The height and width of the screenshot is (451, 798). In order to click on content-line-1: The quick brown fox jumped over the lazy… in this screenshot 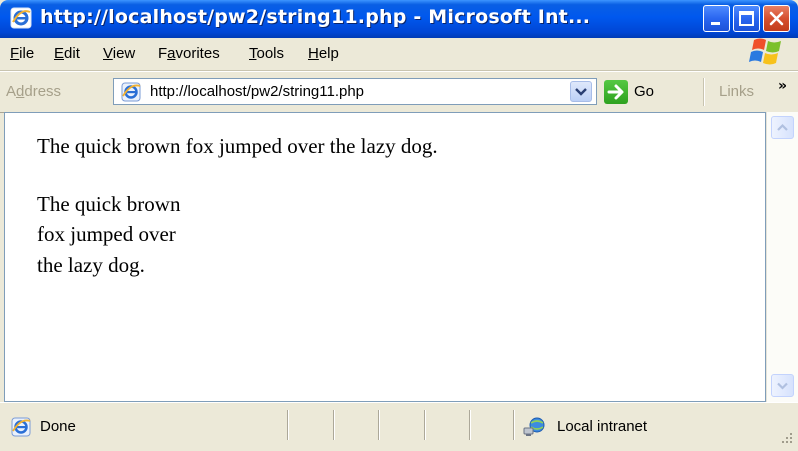, I will do `click(237, 146)`.